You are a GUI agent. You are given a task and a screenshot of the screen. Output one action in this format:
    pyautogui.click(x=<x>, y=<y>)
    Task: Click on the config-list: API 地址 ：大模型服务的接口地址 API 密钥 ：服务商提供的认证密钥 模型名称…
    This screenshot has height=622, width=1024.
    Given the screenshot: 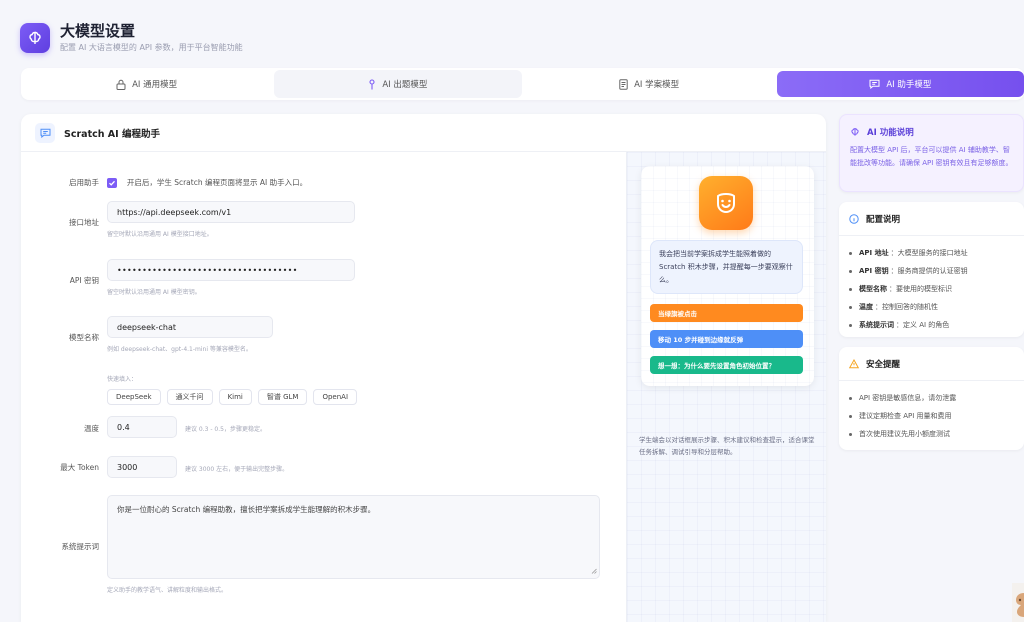 What is the action you would take?
    pyautogui.click(x=931, y=285)
    